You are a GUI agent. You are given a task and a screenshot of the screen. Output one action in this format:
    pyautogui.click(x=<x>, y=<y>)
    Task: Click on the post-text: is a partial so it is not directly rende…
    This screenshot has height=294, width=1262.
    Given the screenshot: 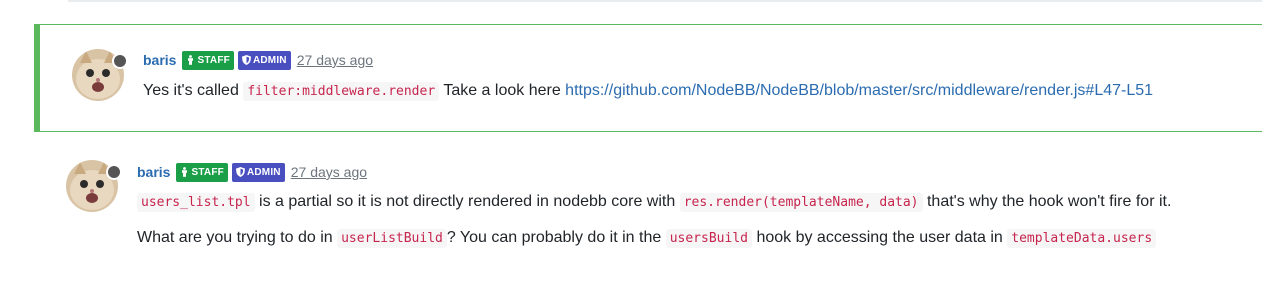 What is the action you would take?
    pyautogui.click(x=467, y=201)
    